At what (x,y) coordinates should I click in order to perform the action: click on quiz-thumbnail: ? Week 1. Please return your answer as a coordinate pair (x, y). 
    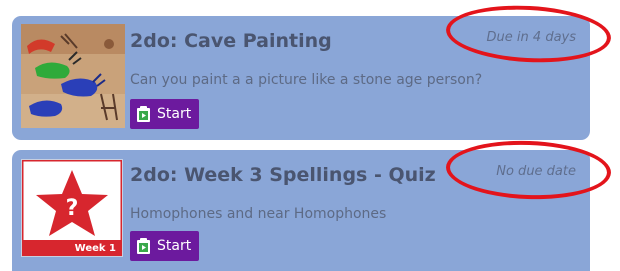
    Looking at the image, I should click on (72, 208).